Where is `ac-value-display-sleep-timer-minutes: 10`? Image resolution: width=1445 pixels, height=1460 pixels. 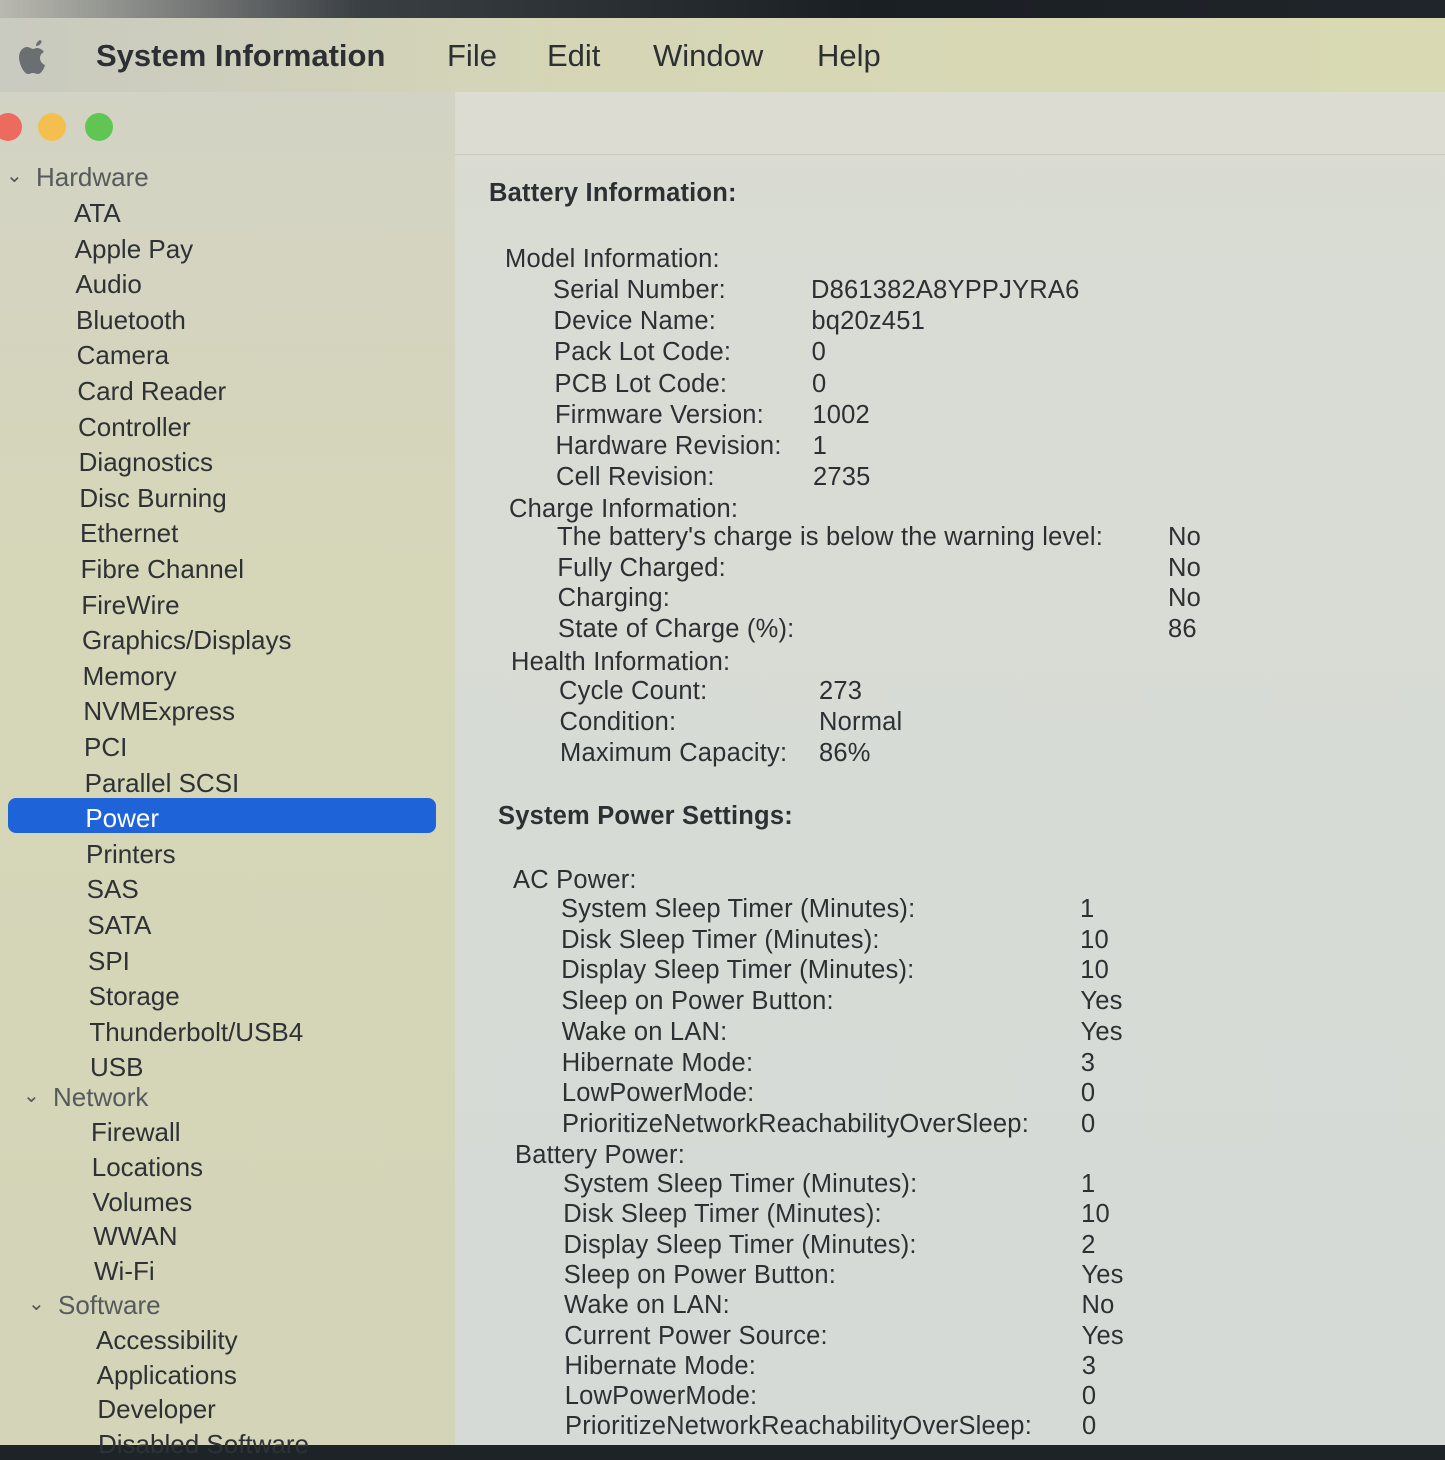 ac-value-display-sleep-timer-minutes: 10 is located at coordinates (1095, 970).